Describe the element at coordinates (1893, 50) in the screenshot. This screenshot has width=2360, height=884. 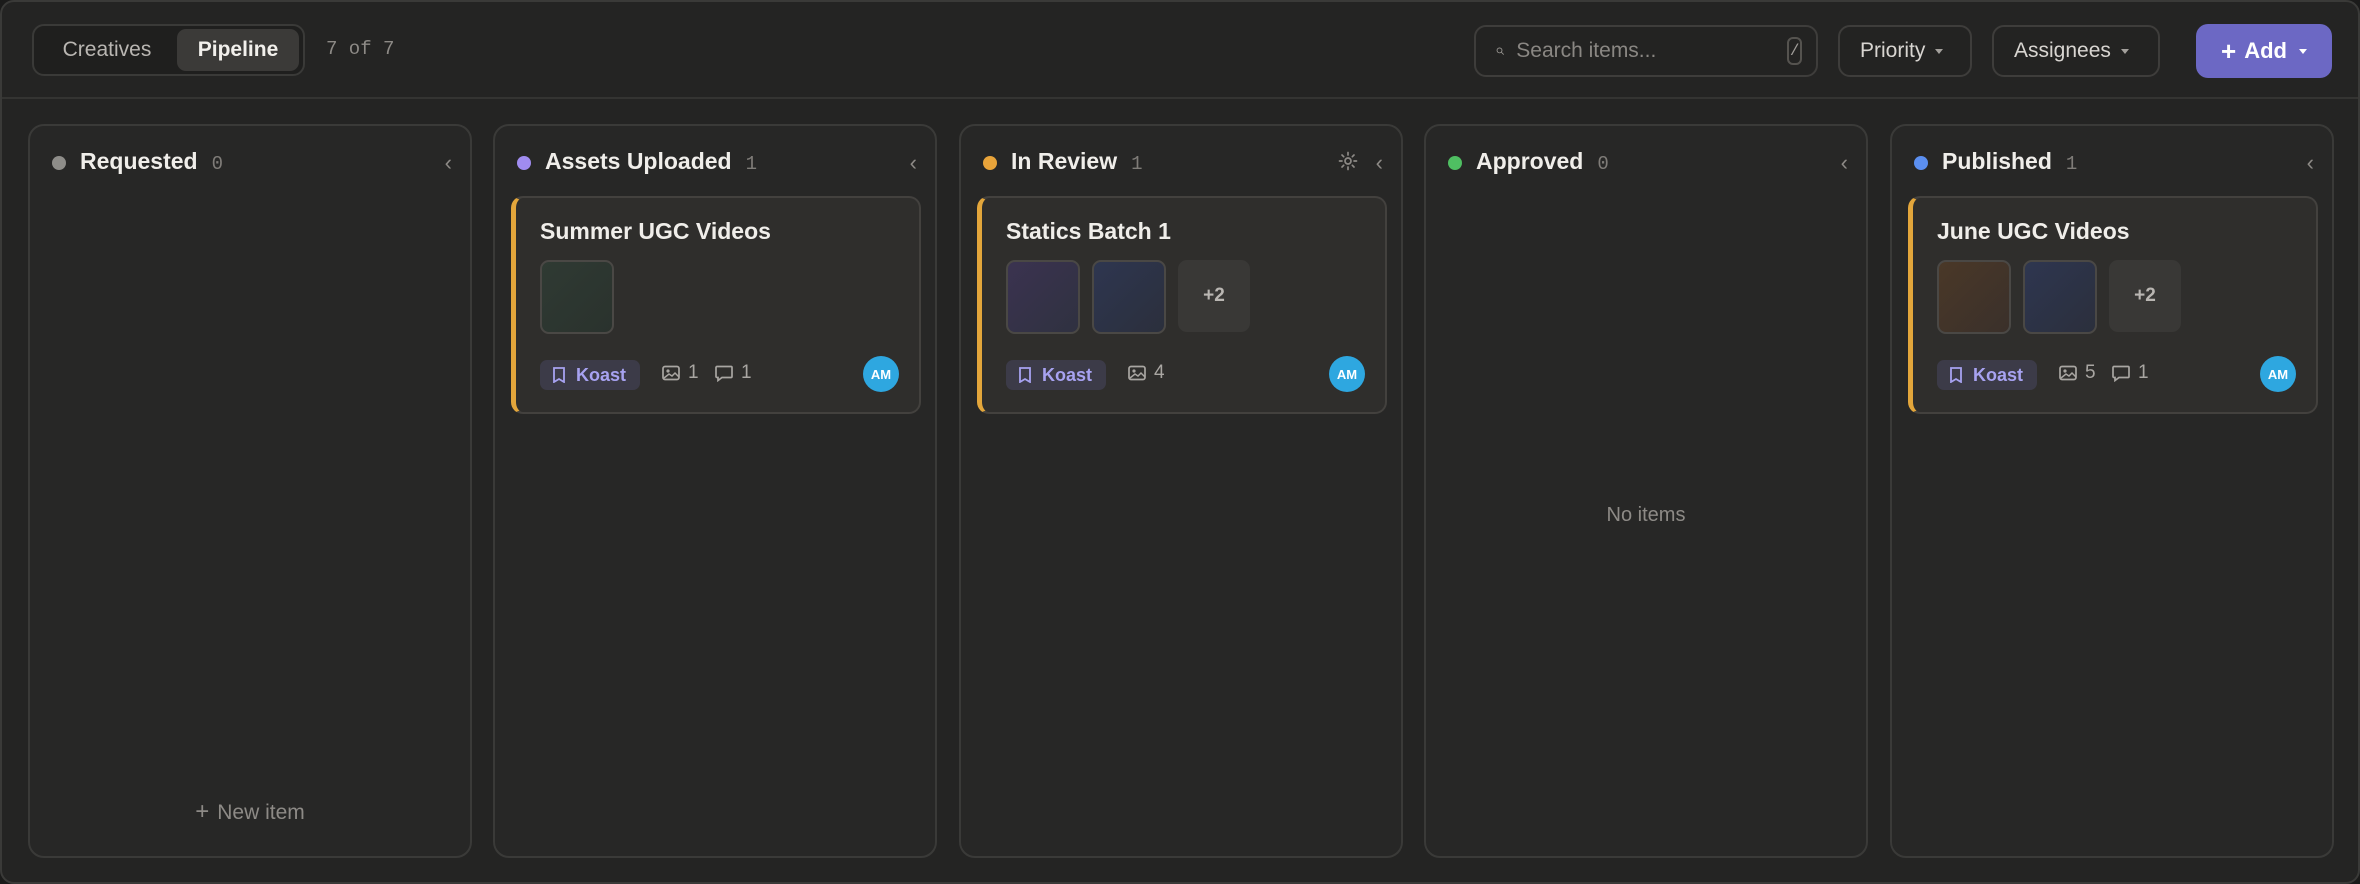
I see `priority-filter-label: Priority` at that location.